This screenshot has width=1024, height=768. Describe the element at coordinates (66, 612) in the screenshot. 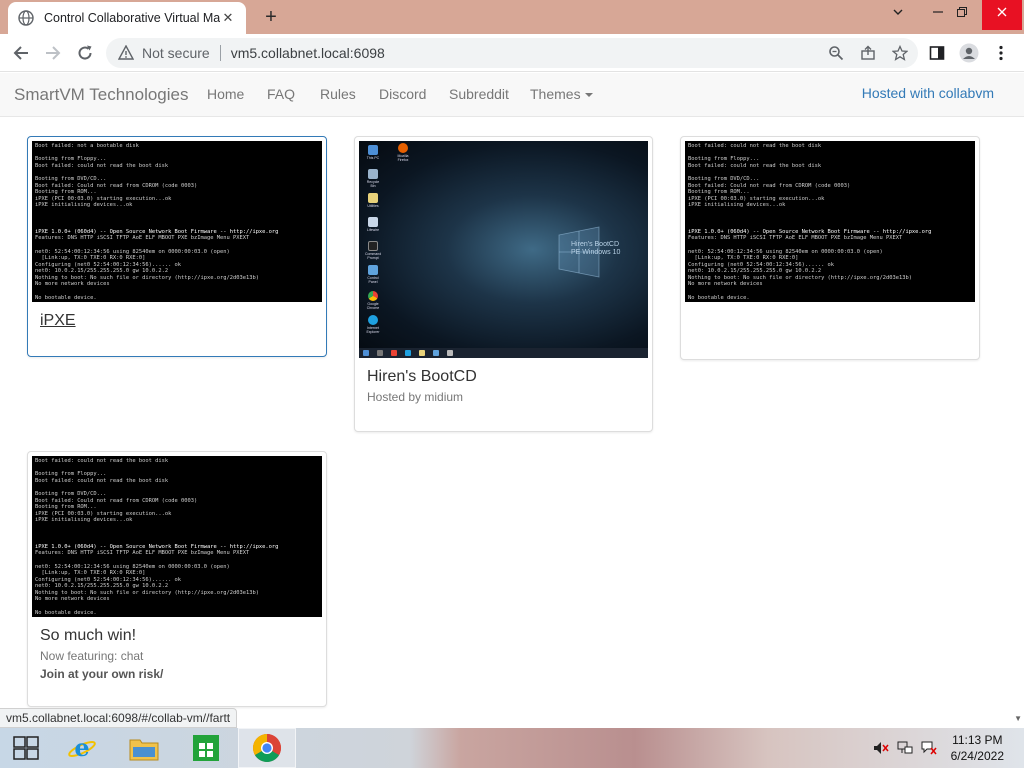

I see `terminal-line: No bootable device.` at that location.